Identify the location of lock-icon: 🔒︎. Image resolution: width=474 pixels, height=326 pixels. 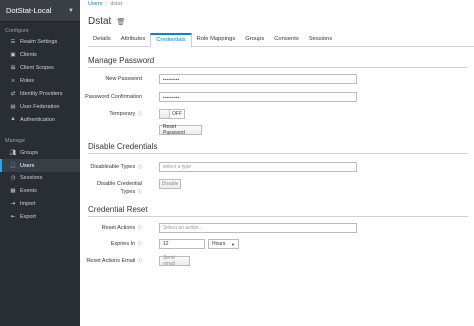
(13, 119).